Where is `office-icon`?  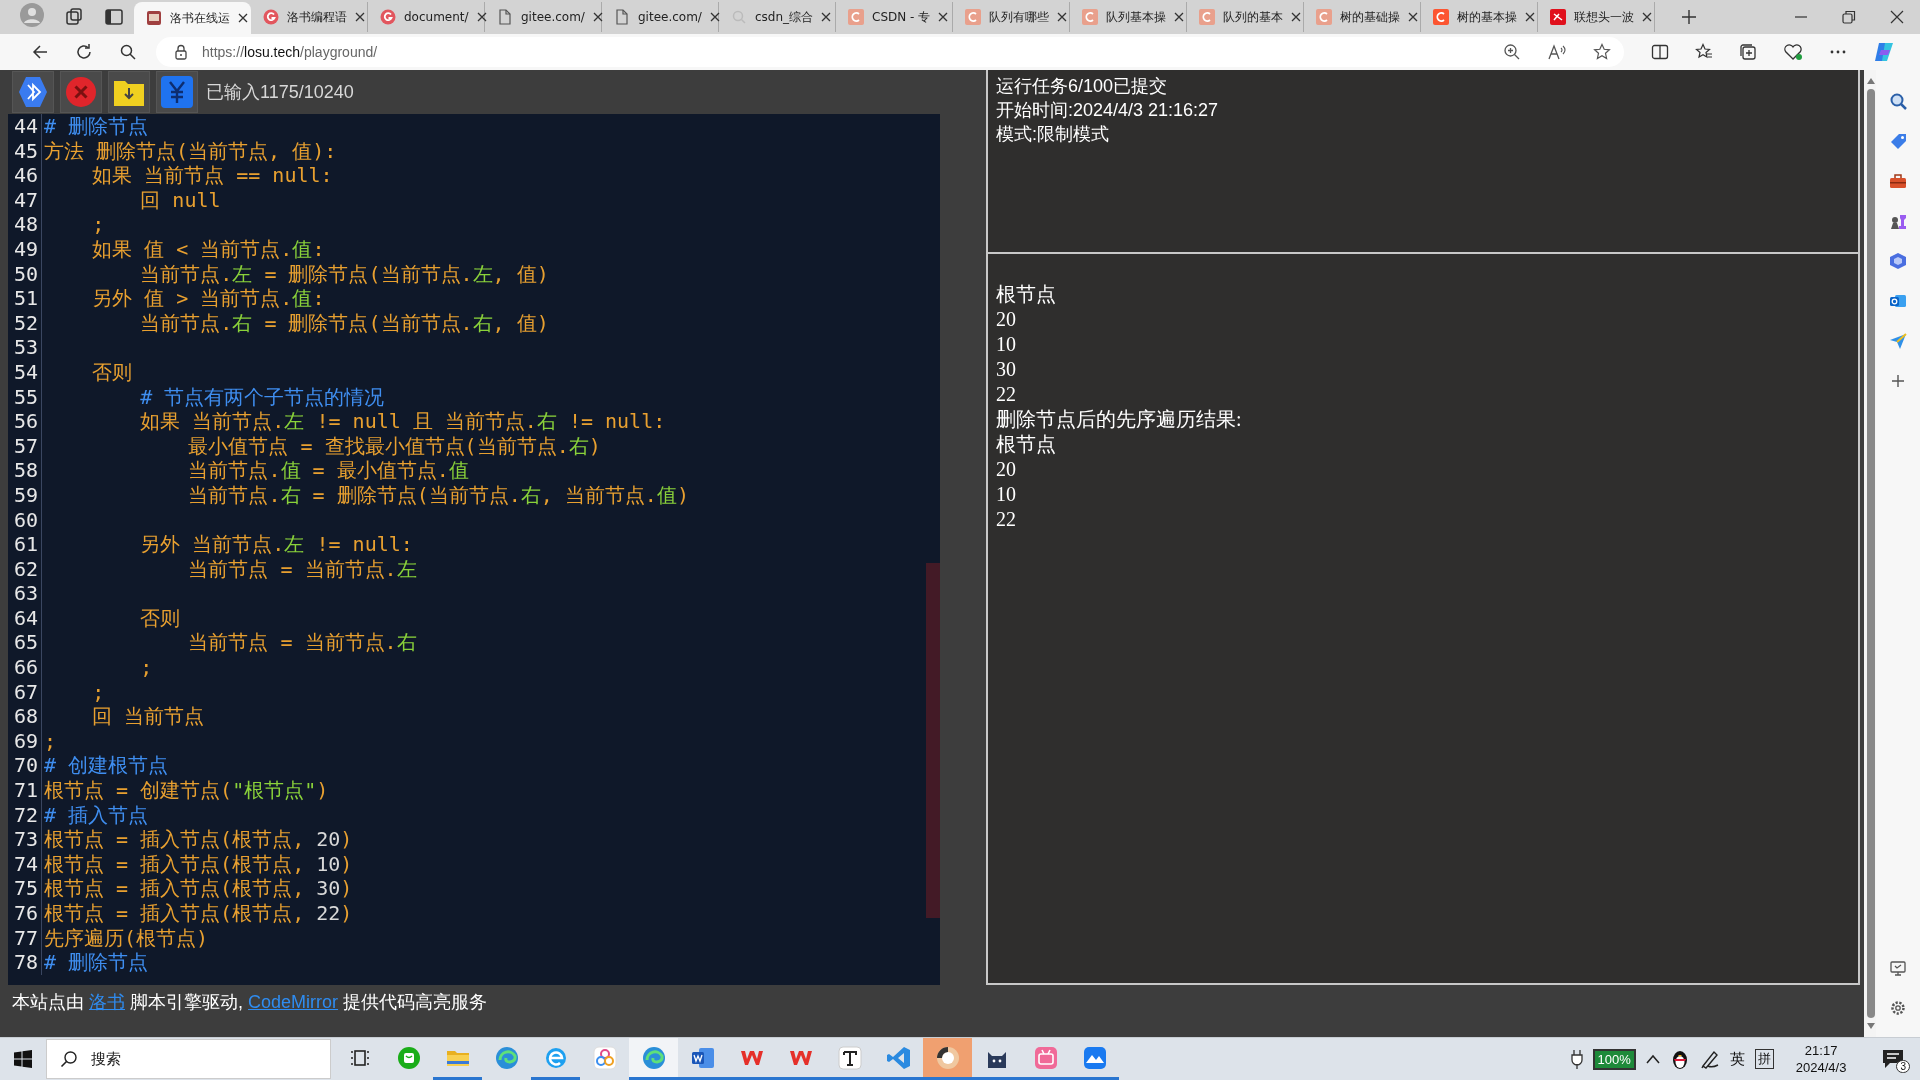
office-icon is located at coordinates (1898, 261).